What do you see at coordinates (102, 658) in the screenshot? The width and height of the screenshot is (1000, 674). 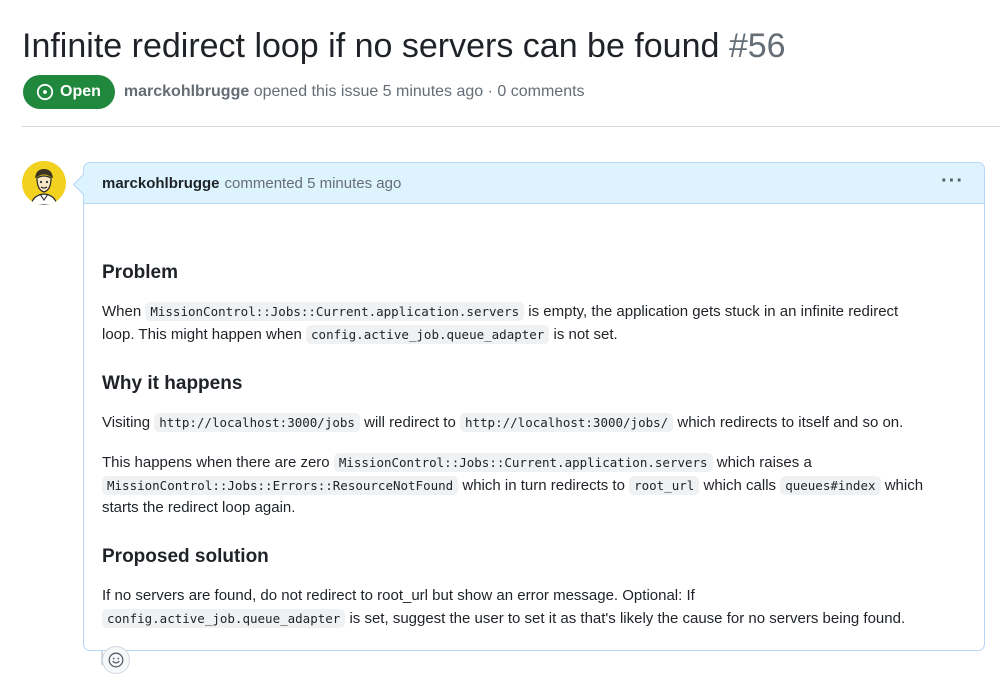 I see `timeline-connector` at bounding box center [102, 658].